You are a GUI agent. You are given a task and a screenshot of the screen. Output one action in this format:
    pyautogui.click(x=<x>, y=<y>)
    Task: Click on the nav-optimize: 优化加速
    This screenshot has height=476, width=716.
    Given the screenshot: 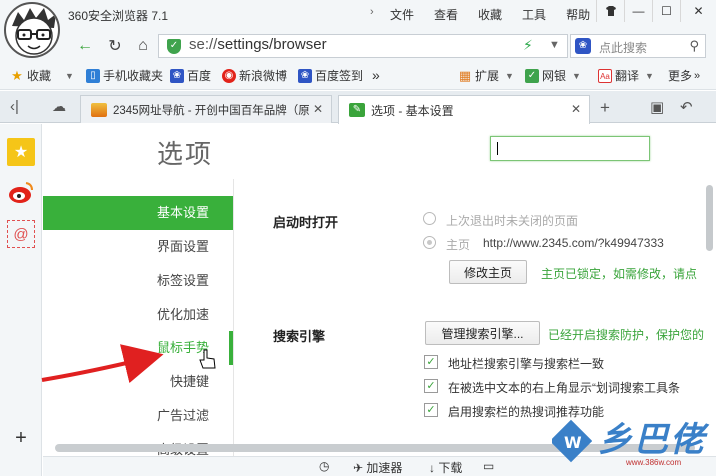 What is the action you would take?
    pyautogui.click(x=138, y=315)
    